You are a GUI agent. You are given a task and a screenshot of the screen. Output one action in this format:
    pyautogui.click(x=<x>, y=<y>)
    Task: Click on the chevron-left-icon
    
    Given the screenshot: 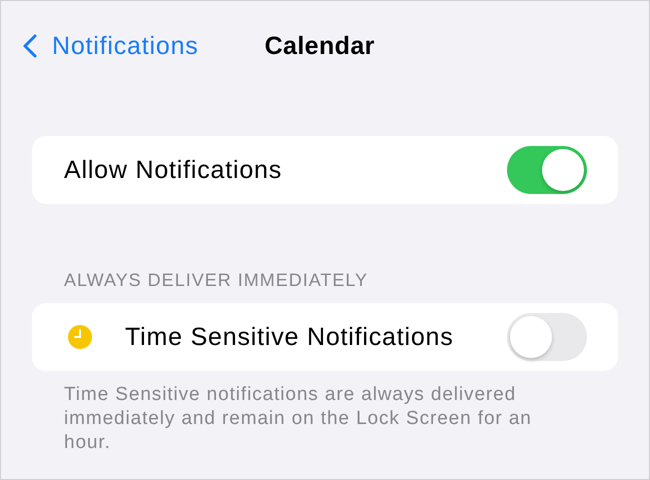 What is the action you would take?
    pyautogui.click(x=30, y=46)
    